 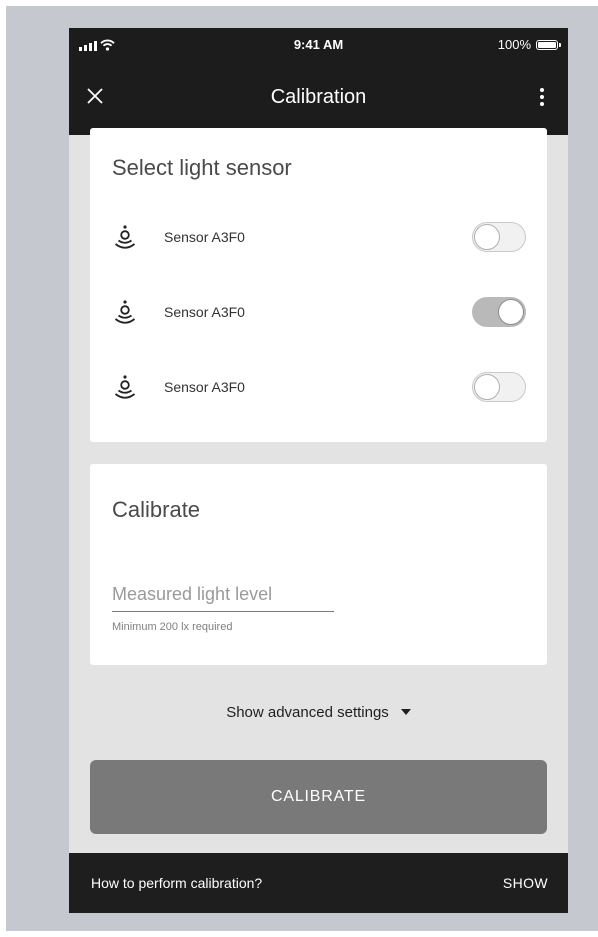 I want to click on caret-down-icon, so click(x=405, y=712).